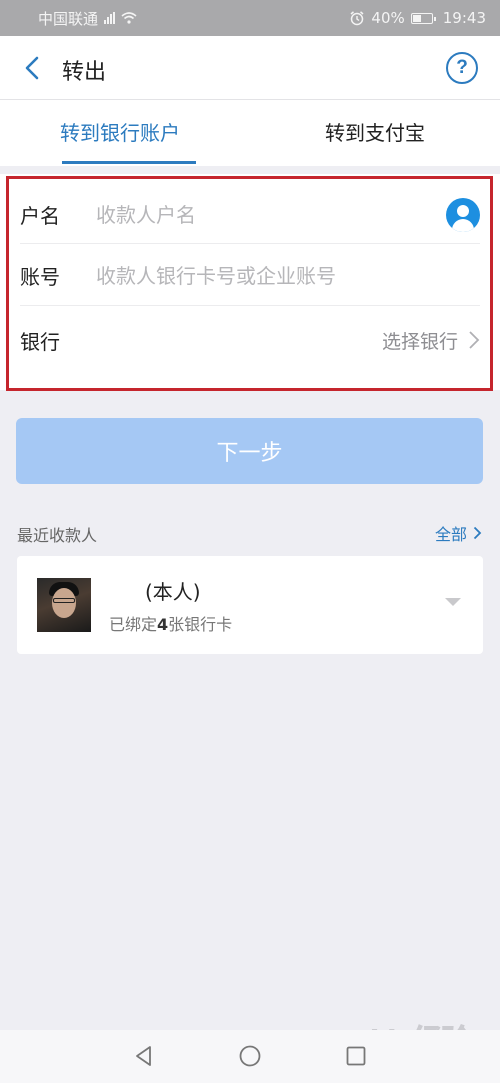 This screenshot has width=500, height=1083. Describe the element at coordinates (68, 18) in the screenshot. I see `carrier-name: 中国联通` at that location.